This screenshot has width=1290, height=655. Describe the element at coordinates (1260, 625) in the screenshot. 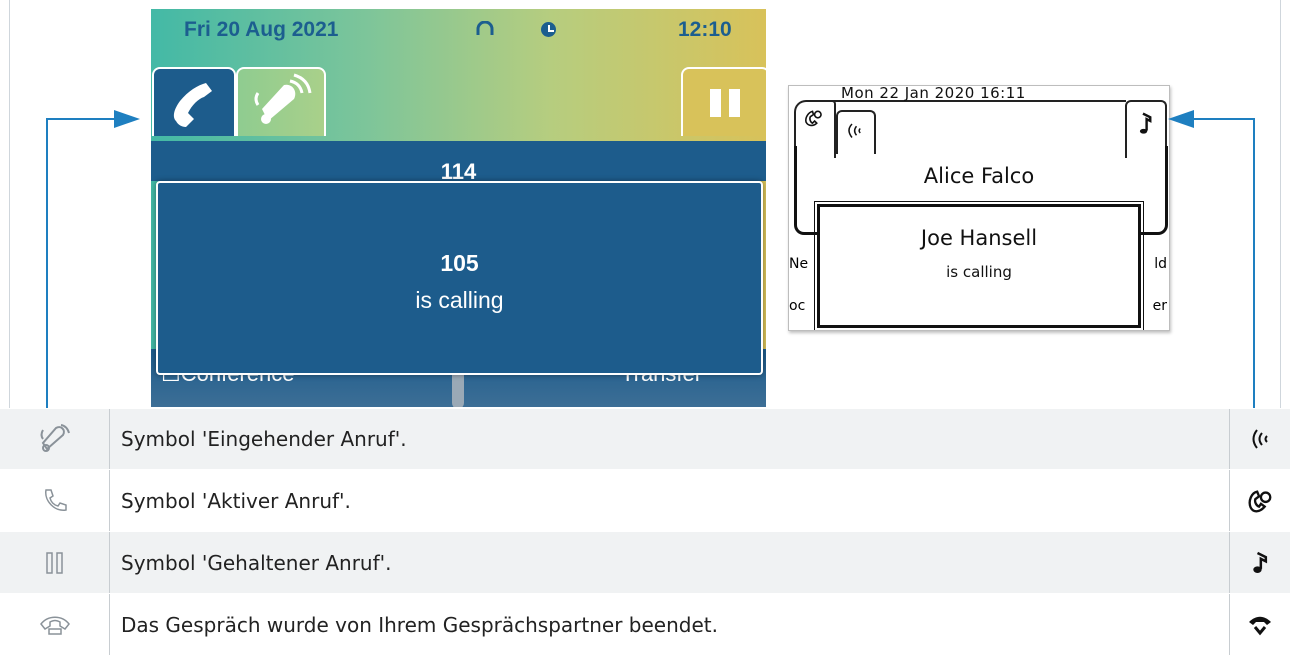

I see `hangup-icon` at that location.